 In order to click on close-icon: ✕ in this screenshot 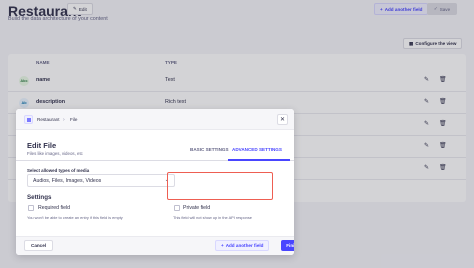, I will do `click(282, 120)`.